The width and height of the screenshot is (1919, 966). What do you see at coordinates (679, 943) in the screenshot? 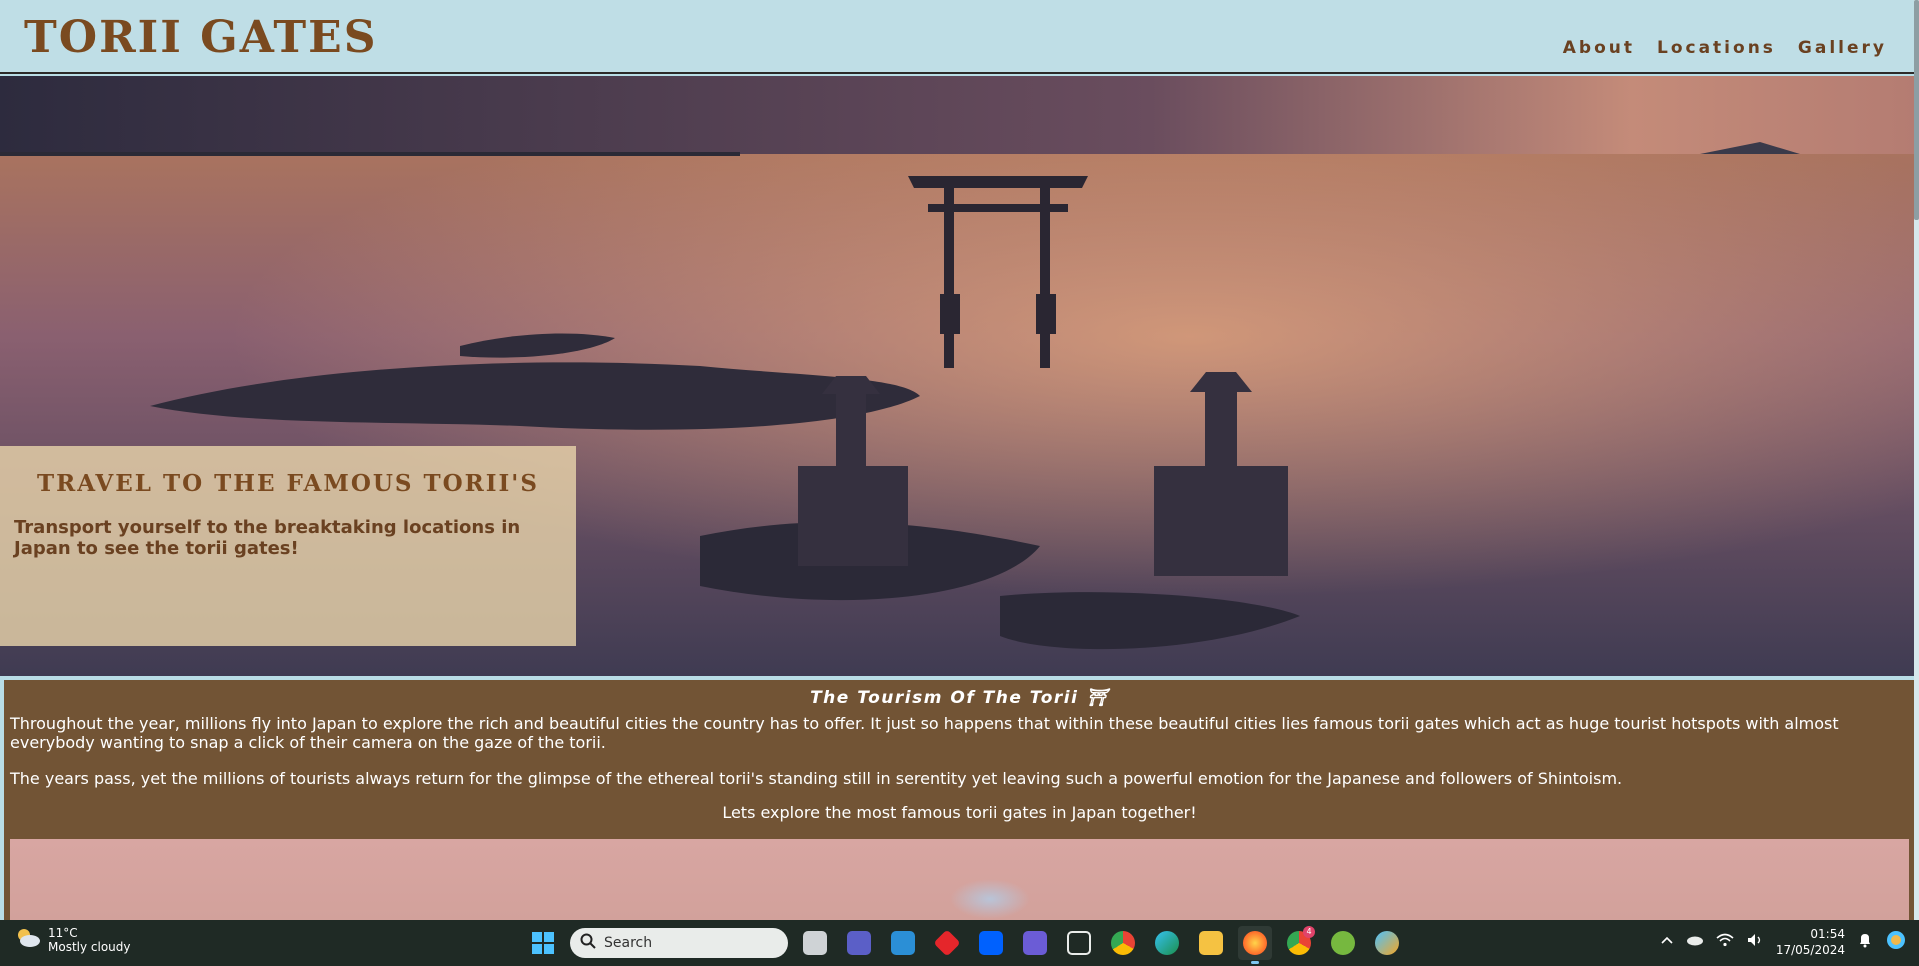
I see `taskbar-search-box: Search` at bounding box center [679, 943].